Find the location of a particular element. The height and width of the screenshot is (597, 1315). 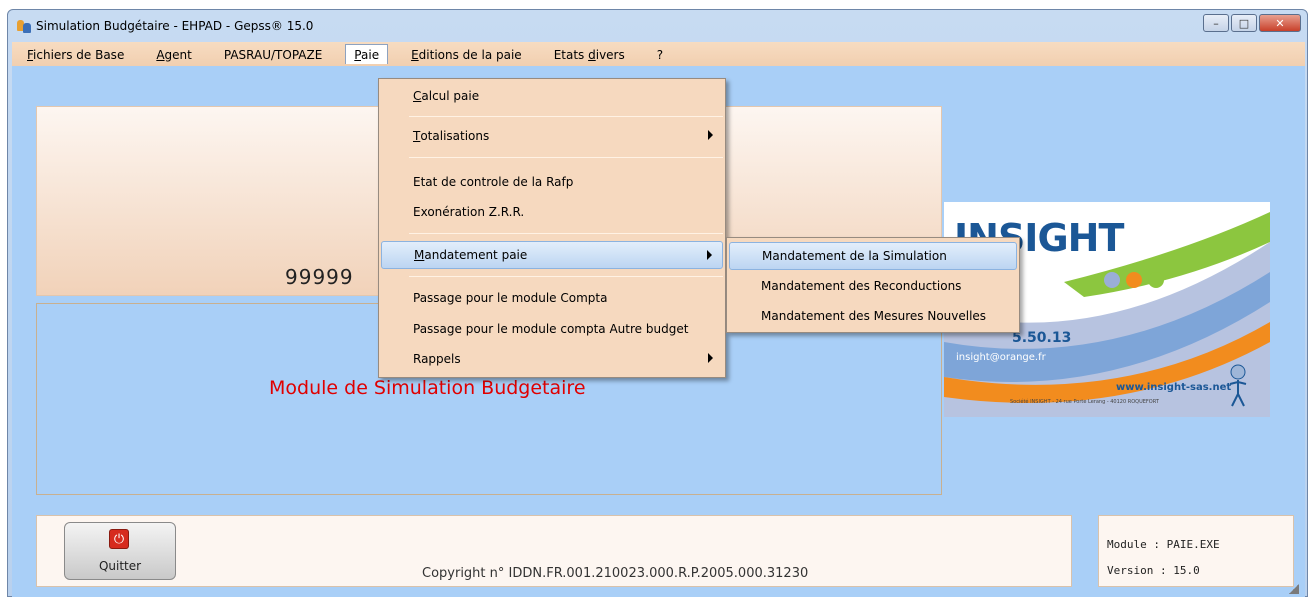

menu-item-rappels: Rappels is located at coordinates (552, 359).